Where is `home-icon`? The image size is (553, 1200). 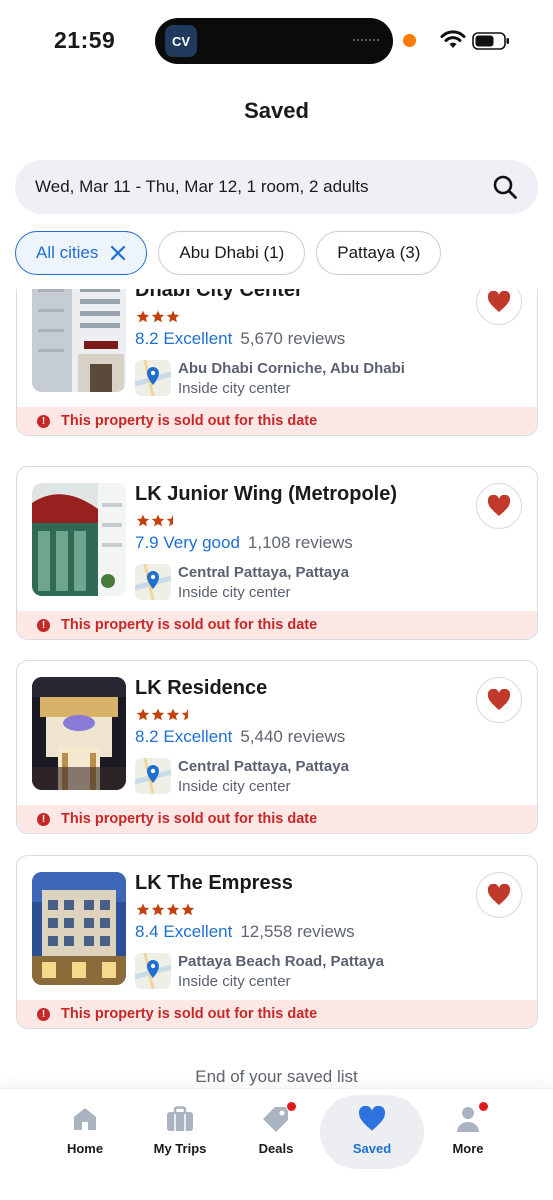 home-icon is located at coordinates (85, 1119).